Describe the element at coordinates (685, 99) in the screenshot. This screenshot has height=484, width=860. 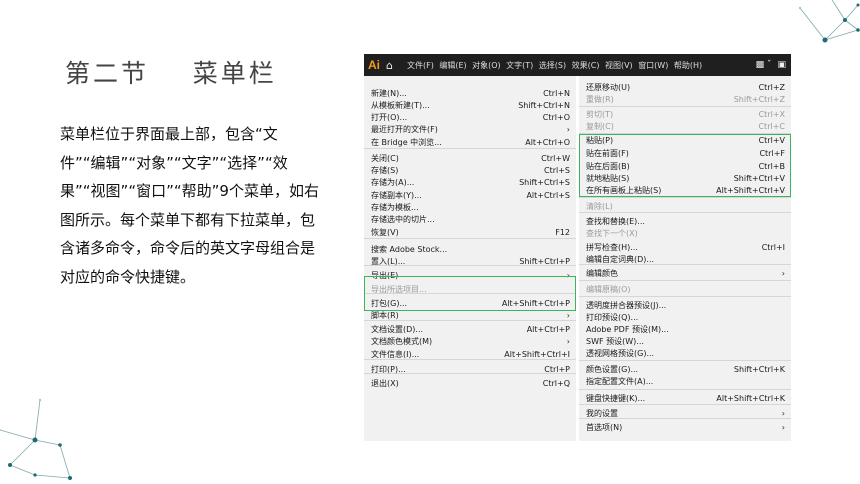
I see `edit-menu-item: 重做(R) Shift+Ctrl+Z` at that location.